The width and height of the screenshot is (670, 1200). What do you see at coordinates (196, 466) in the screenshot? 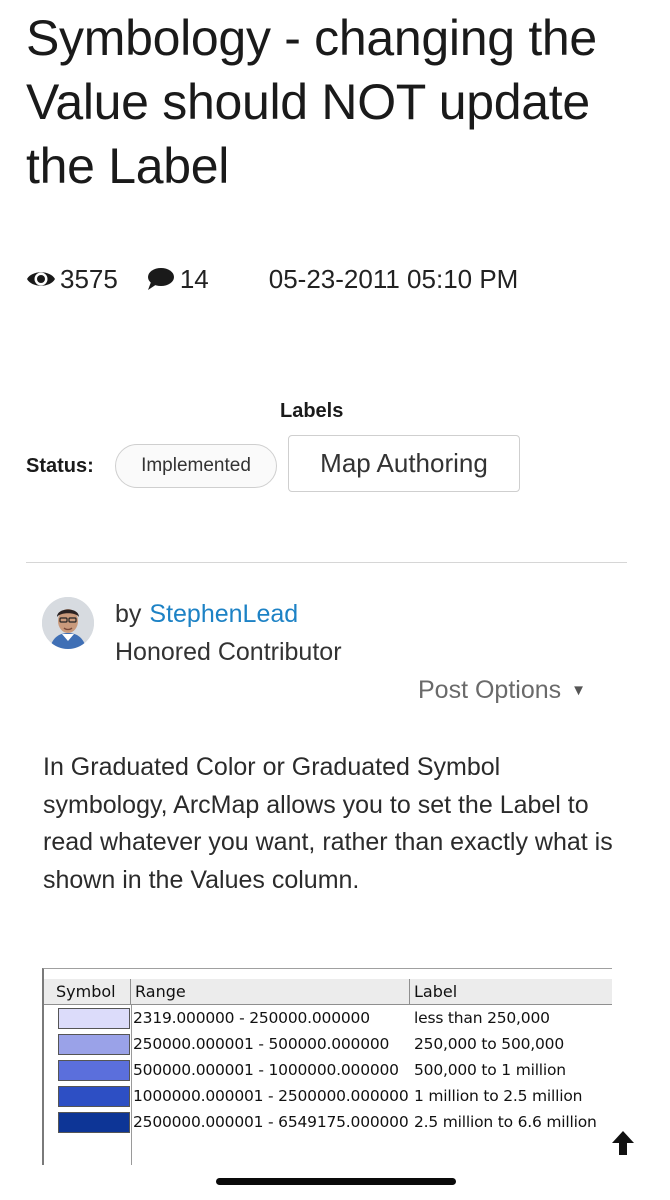
I see `status-badge: Implemented` at bounding box center [196, 466].